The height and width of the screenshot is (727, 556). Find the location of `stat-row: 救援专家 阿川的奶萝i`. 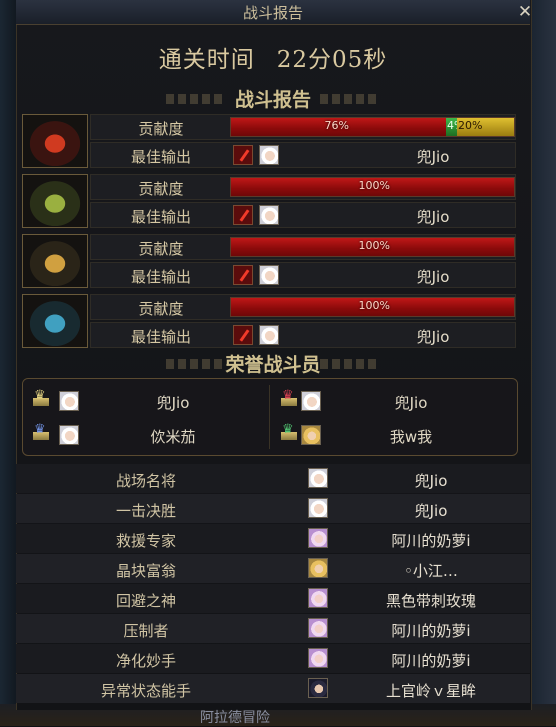

stat-row: 救援专家 阿川的奶萝i is located at coordinates (273, 538).